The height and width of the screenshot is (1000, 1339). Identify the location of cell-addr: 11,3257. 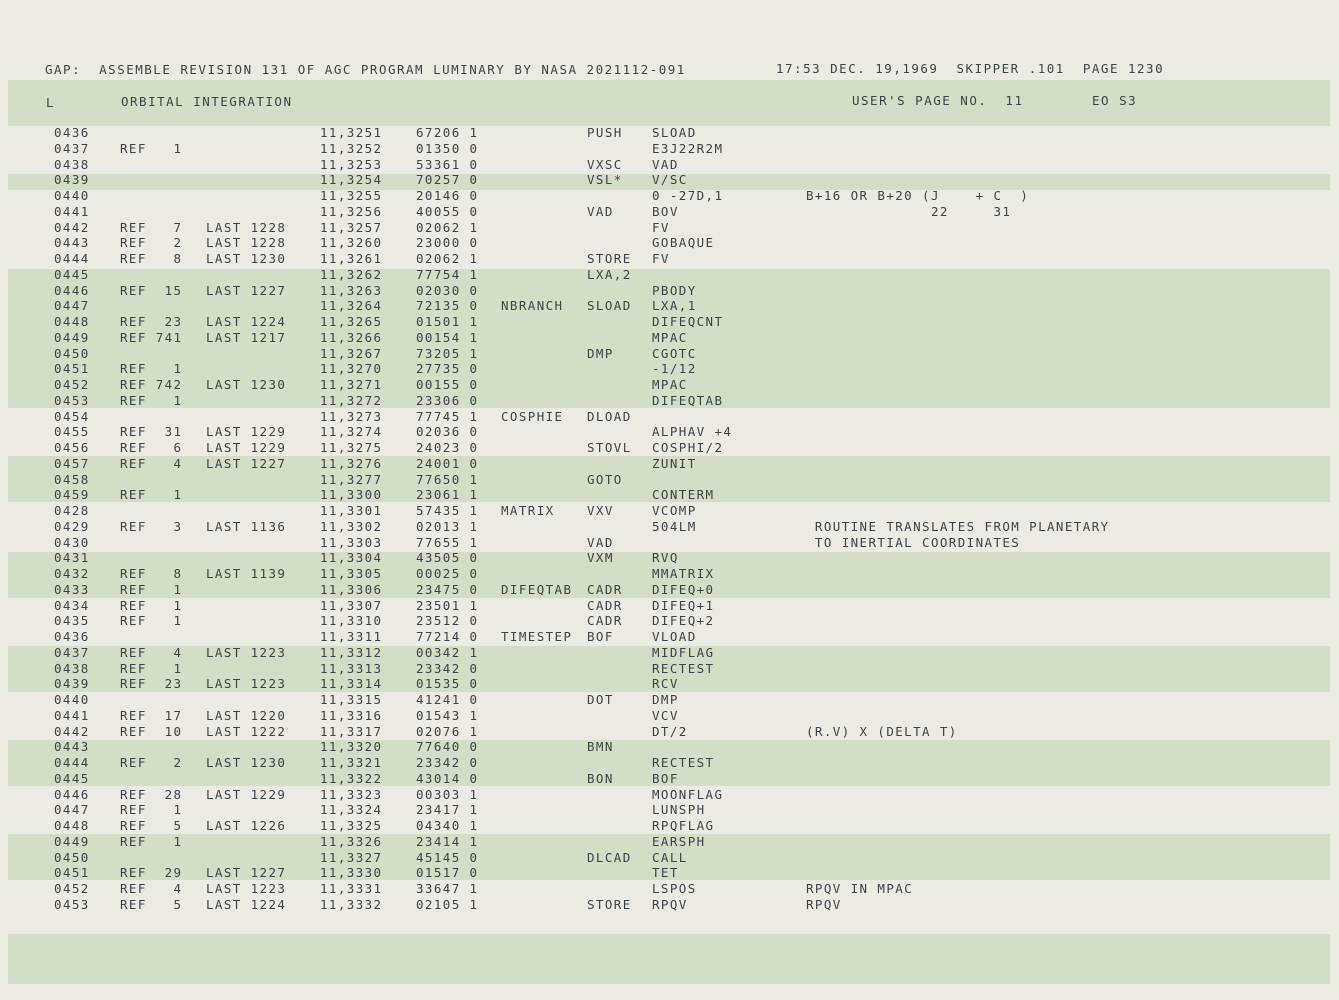
(351, 227).